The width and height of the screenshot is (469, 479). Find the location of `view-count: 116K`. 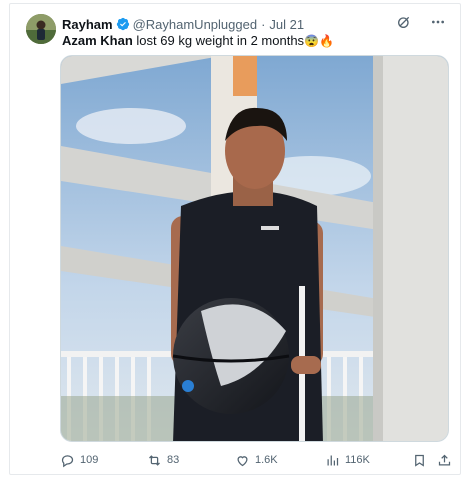

view-count: 116K is located at coordinates (357, 460).